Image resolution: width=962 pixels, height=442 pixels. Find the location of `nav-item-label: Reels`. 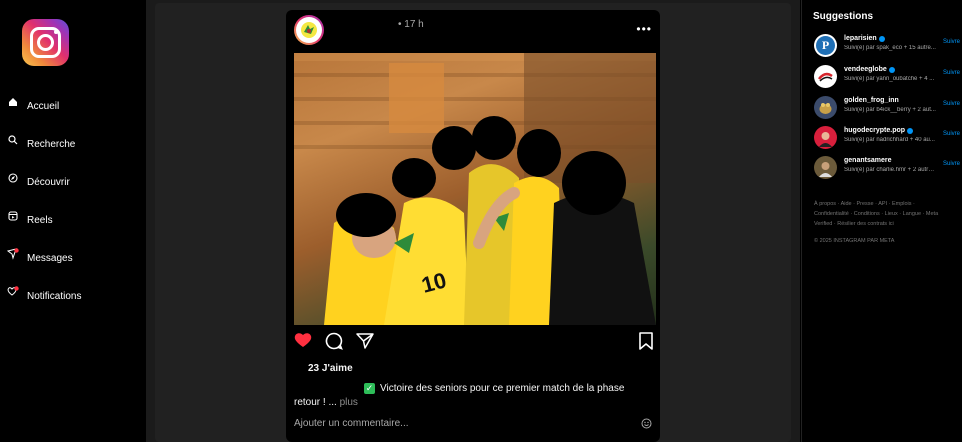

nav-item-label: Reels is located at coordinates (40, 220).